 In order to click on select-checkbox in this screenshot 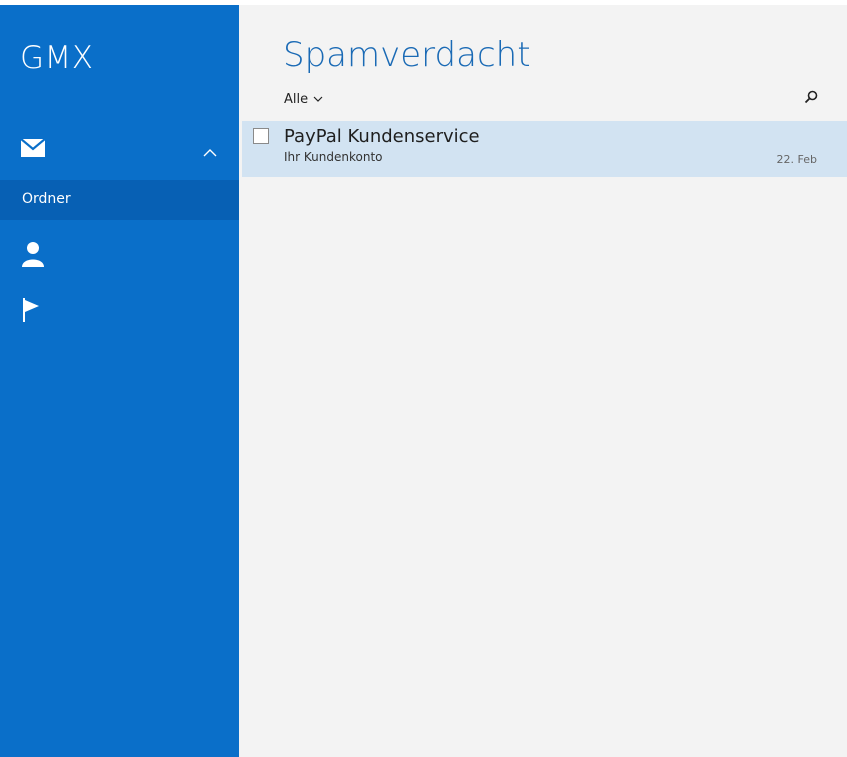, I will do `click(261, 136)`.